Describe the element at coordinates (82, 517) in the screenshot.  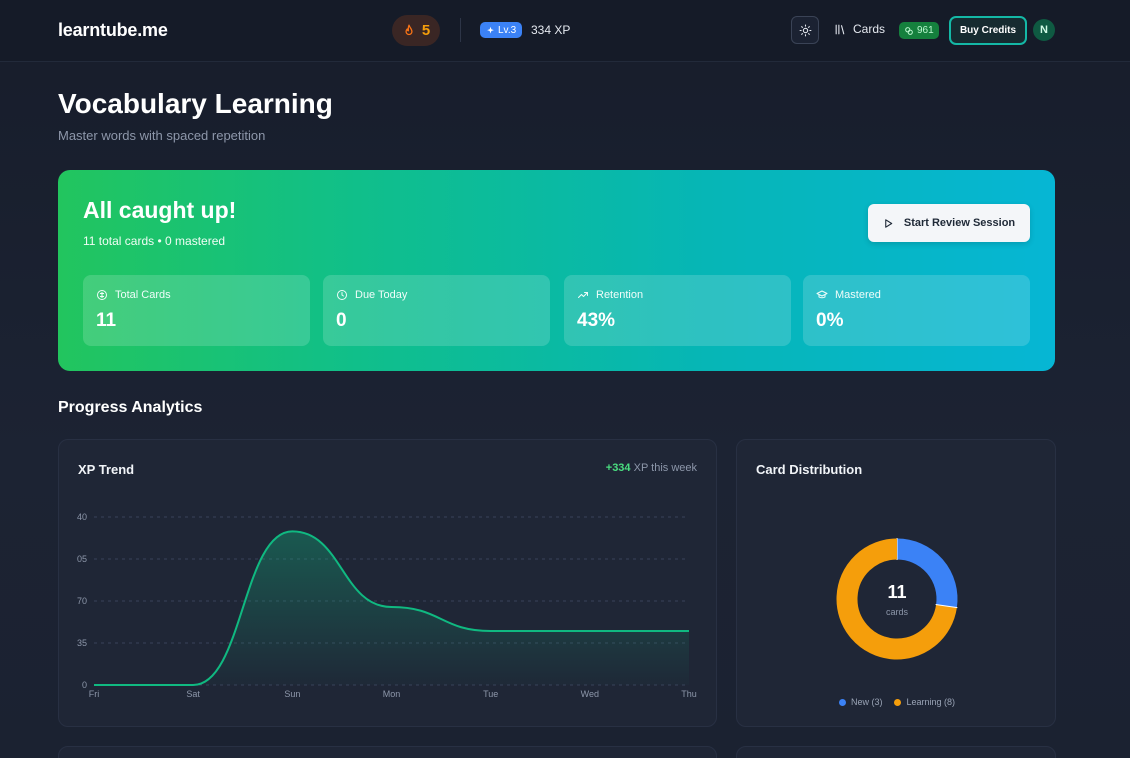
I see `y-tick-label: 40` at that location.